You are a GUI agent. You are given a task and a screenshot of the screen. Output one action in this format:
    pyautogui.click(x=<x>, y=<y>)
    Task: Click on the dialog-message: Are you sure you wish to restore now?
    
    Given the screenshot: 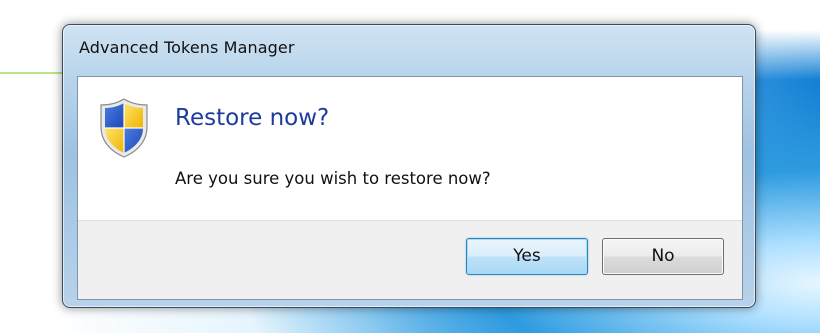 What is the action you would take?
    pyautogui.click(x=333, y=178)
    